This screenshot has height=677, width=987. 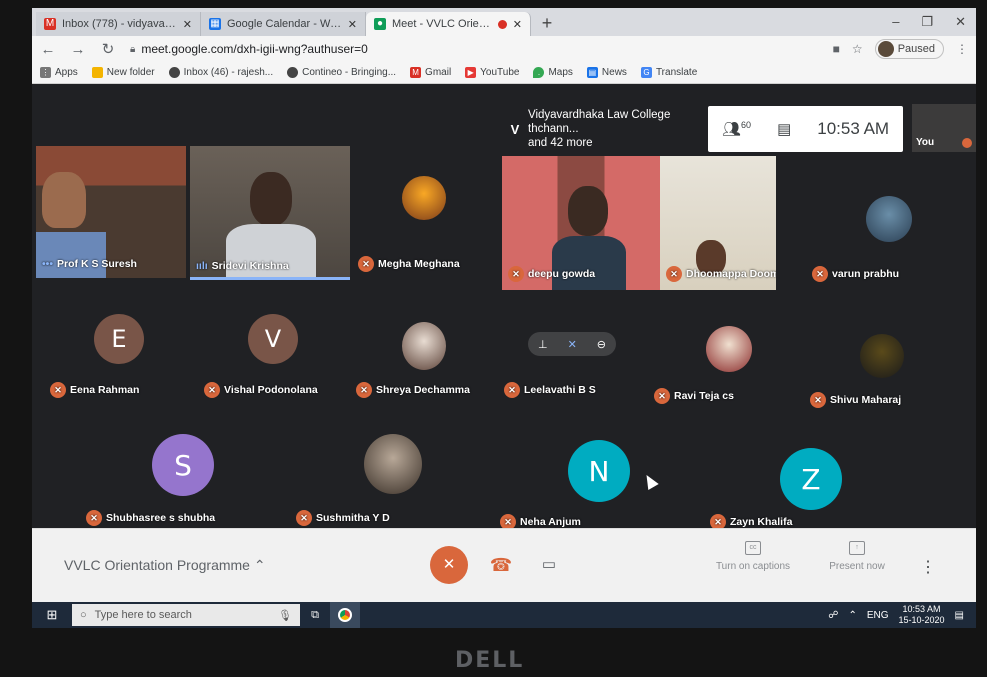 I want to click on bookmark-gmail: M Gmail, so click(x=430, y=72).